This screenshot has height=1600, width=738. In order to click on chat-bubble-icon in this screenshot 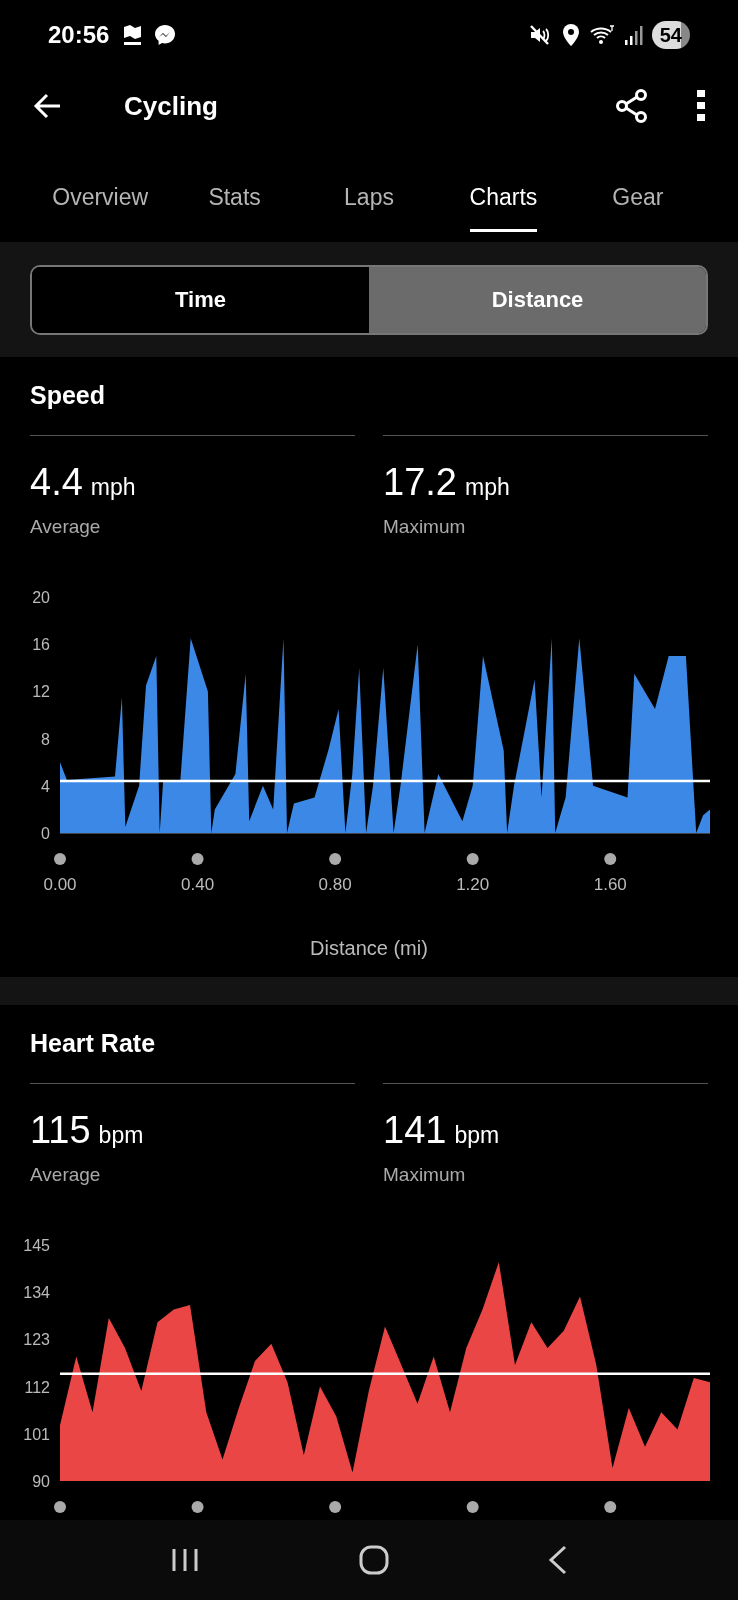, I will do `click(165, 35)`.